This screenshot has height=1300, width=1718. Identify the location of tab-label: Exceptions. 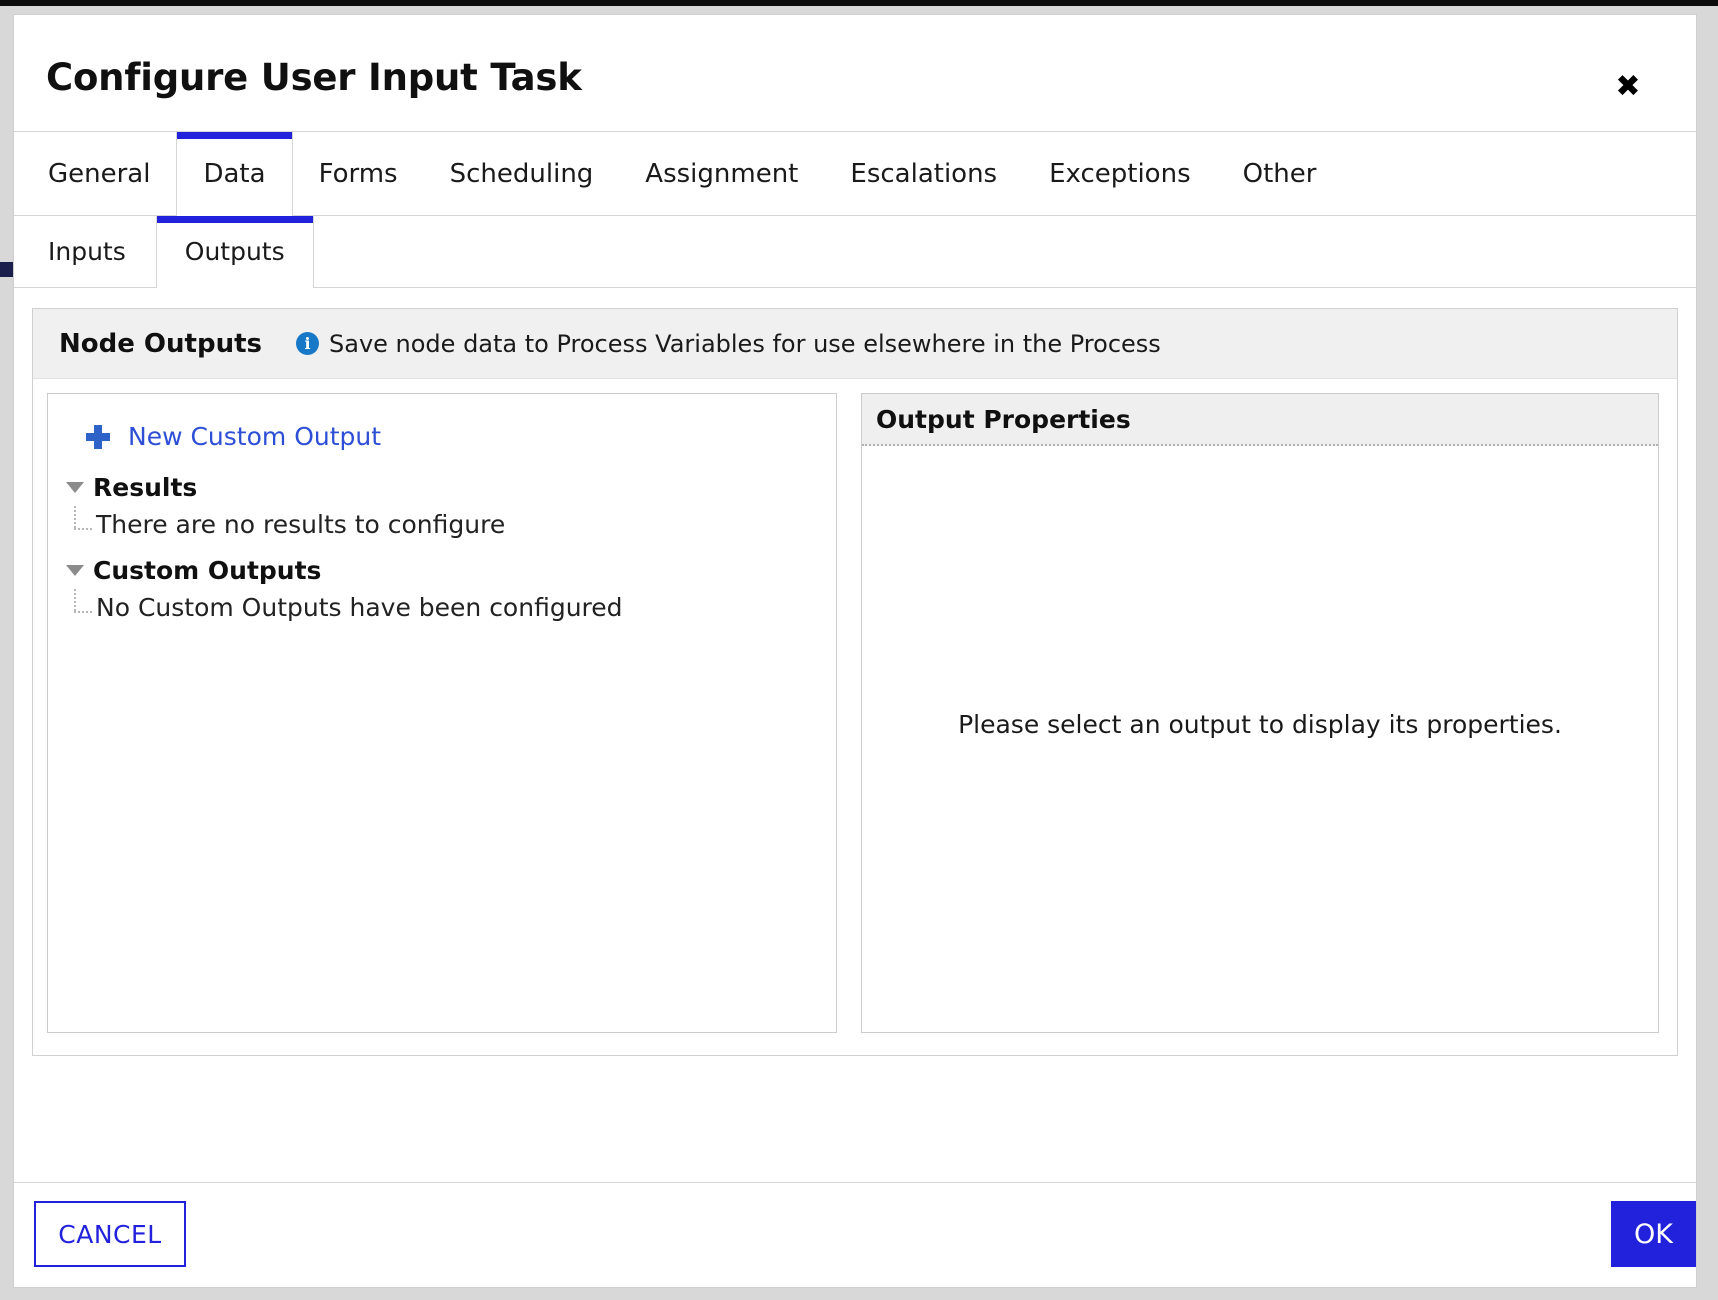
(1120, 173).